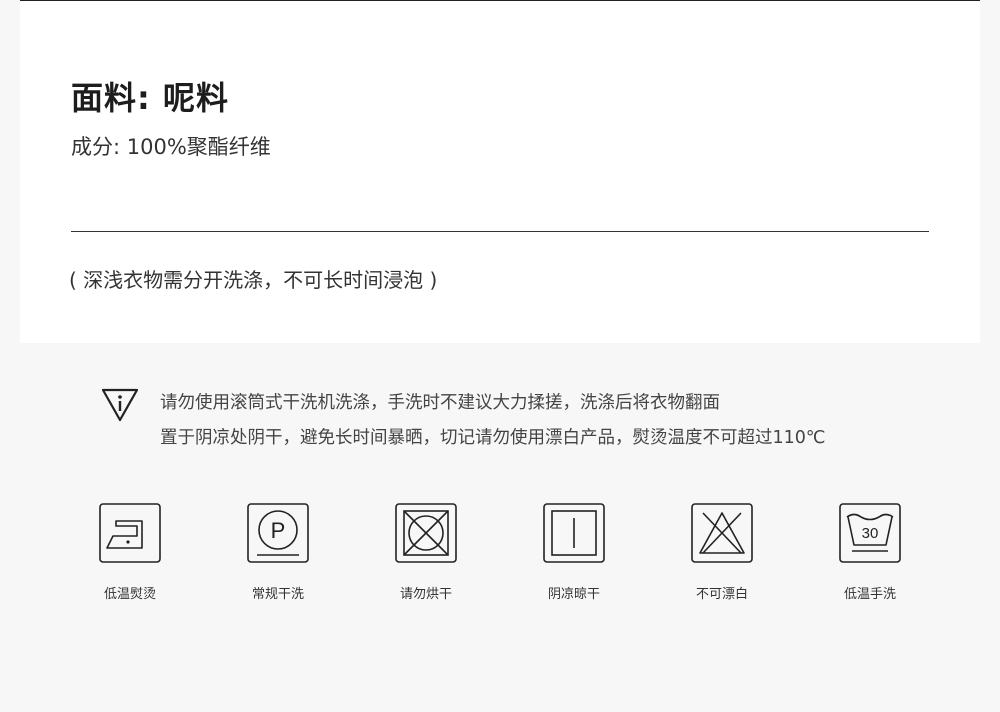  I want to click on do-not-bleach-icon, so click(722, 533).